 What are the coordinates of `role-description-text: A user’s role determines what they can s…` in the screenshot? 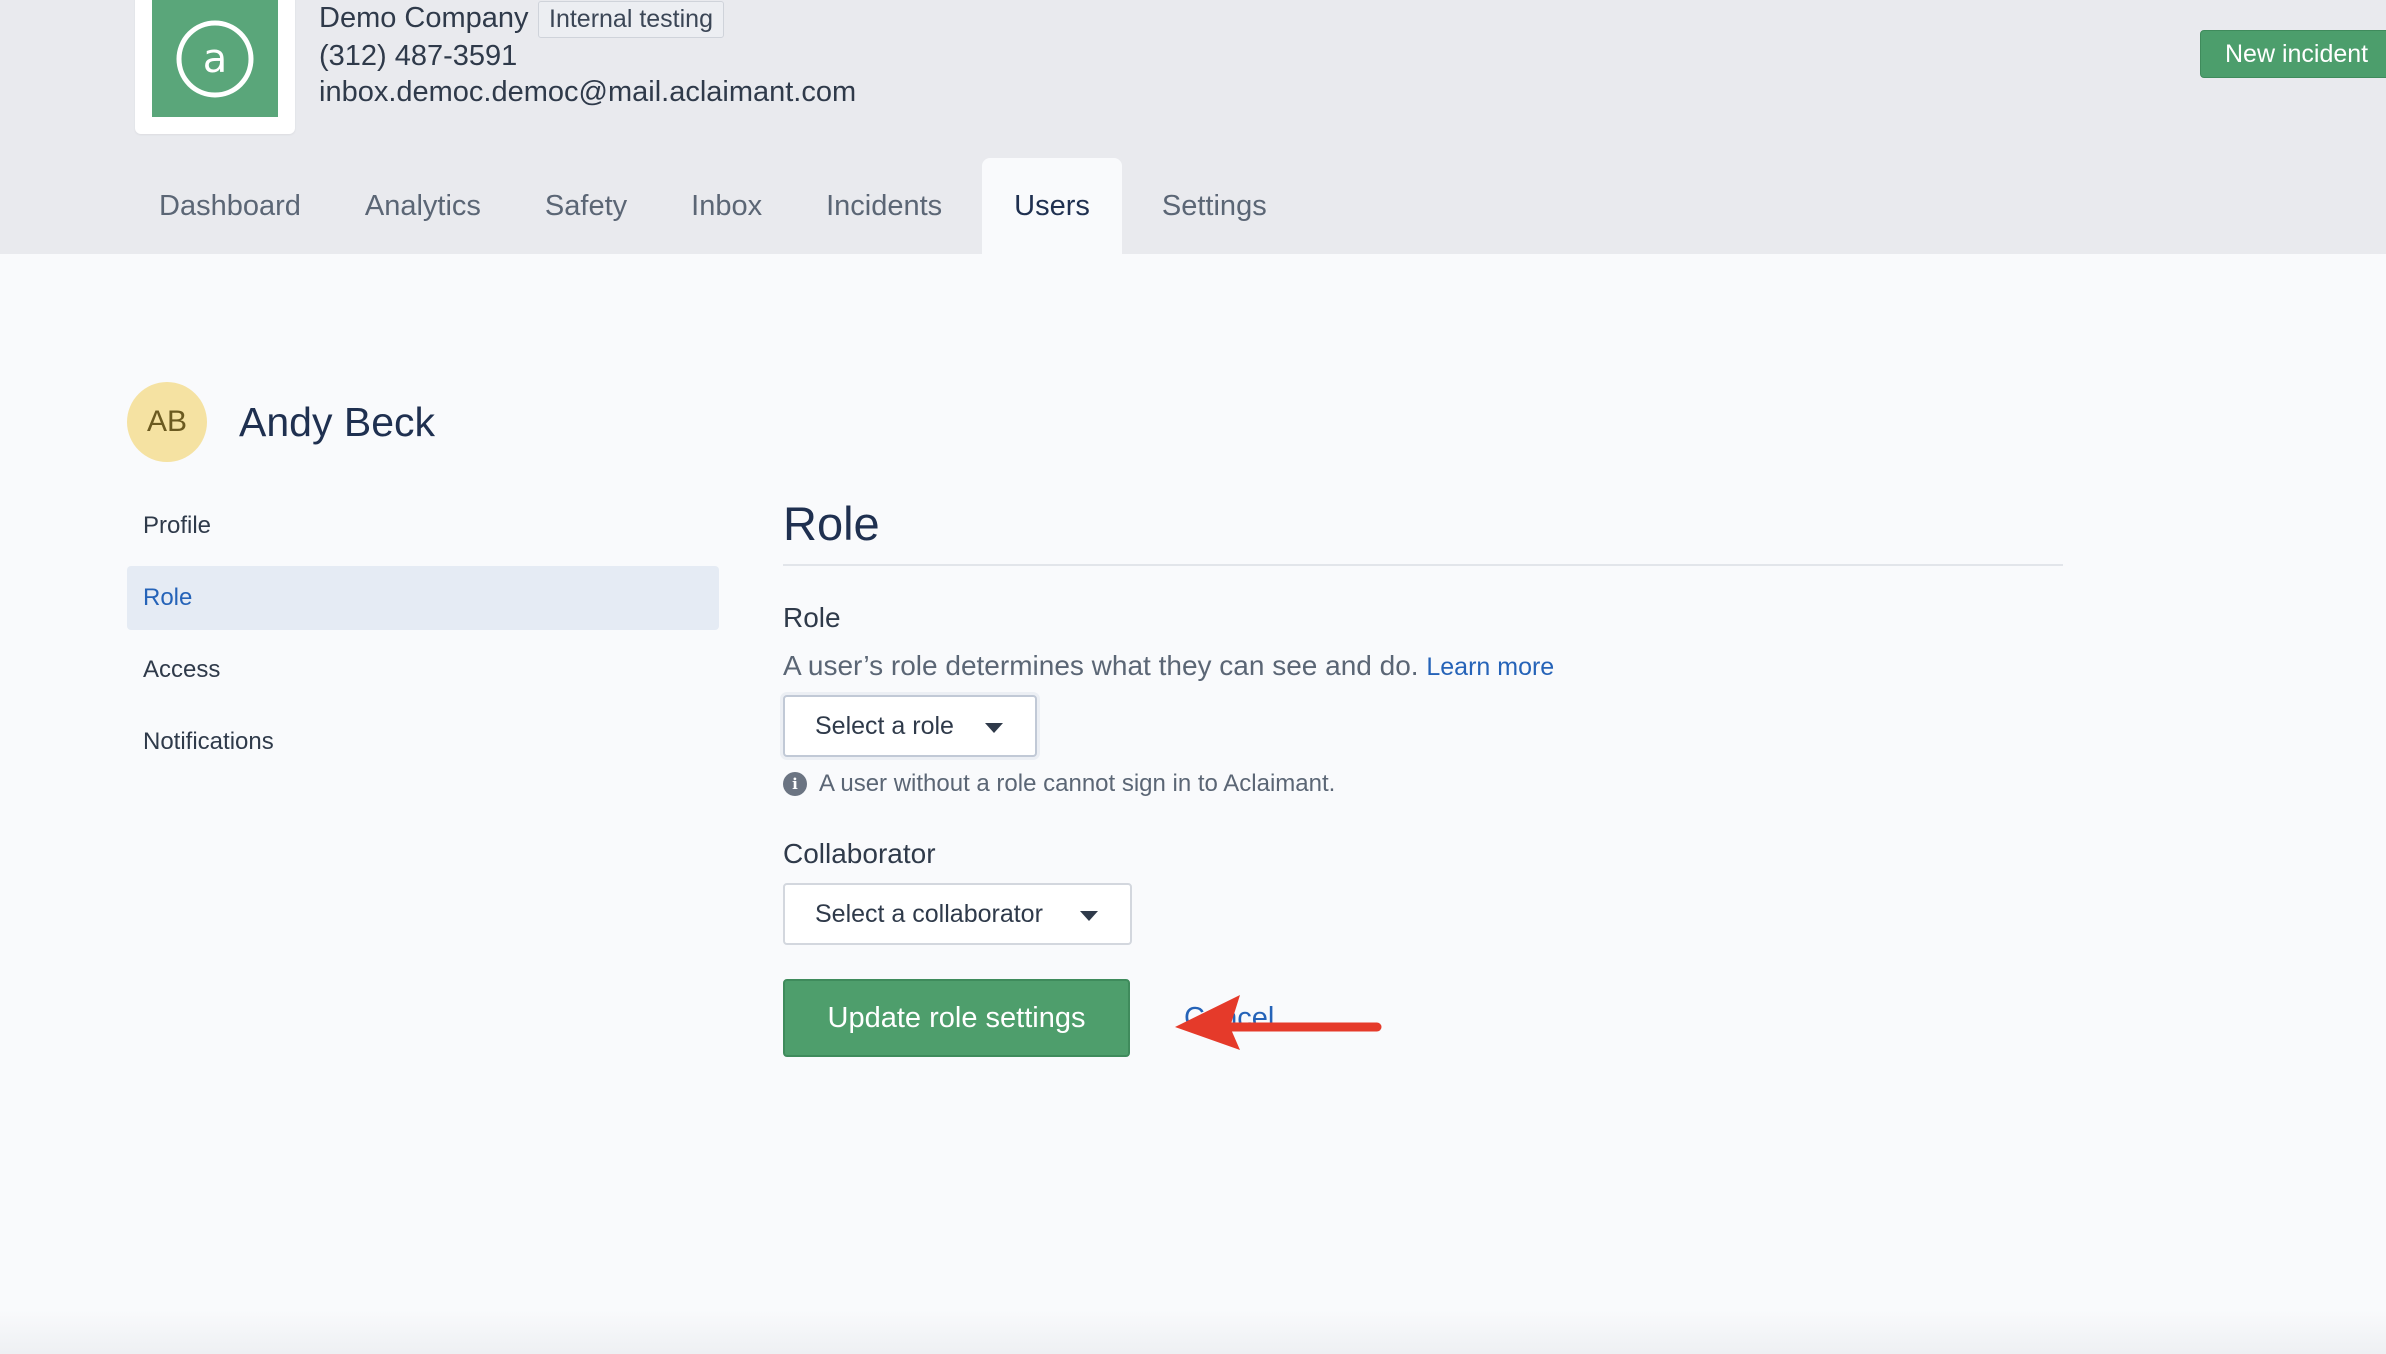 It's located at (1101, 665).